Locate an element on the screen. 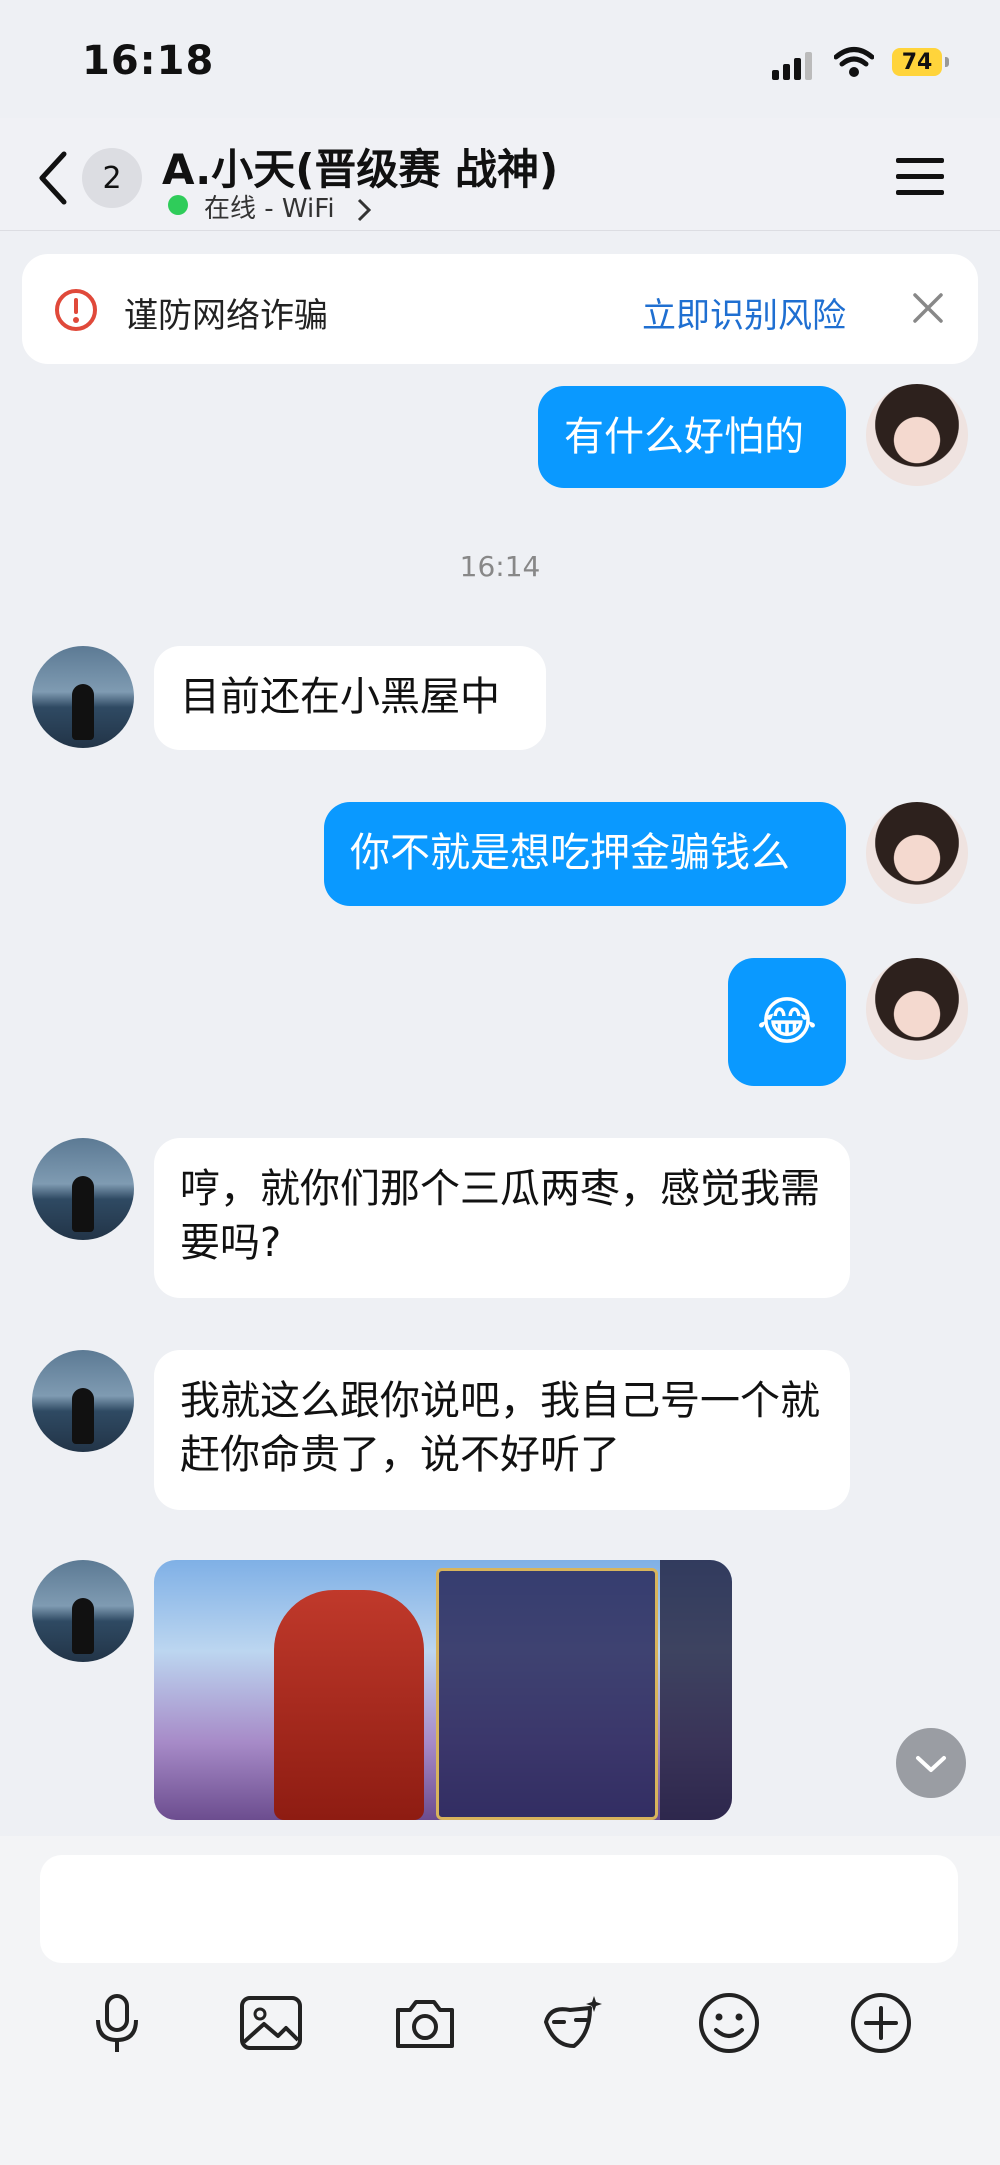 The width and height of the screenshot is (1000, 2165). image-icon is located at coordinates (271, 2023).